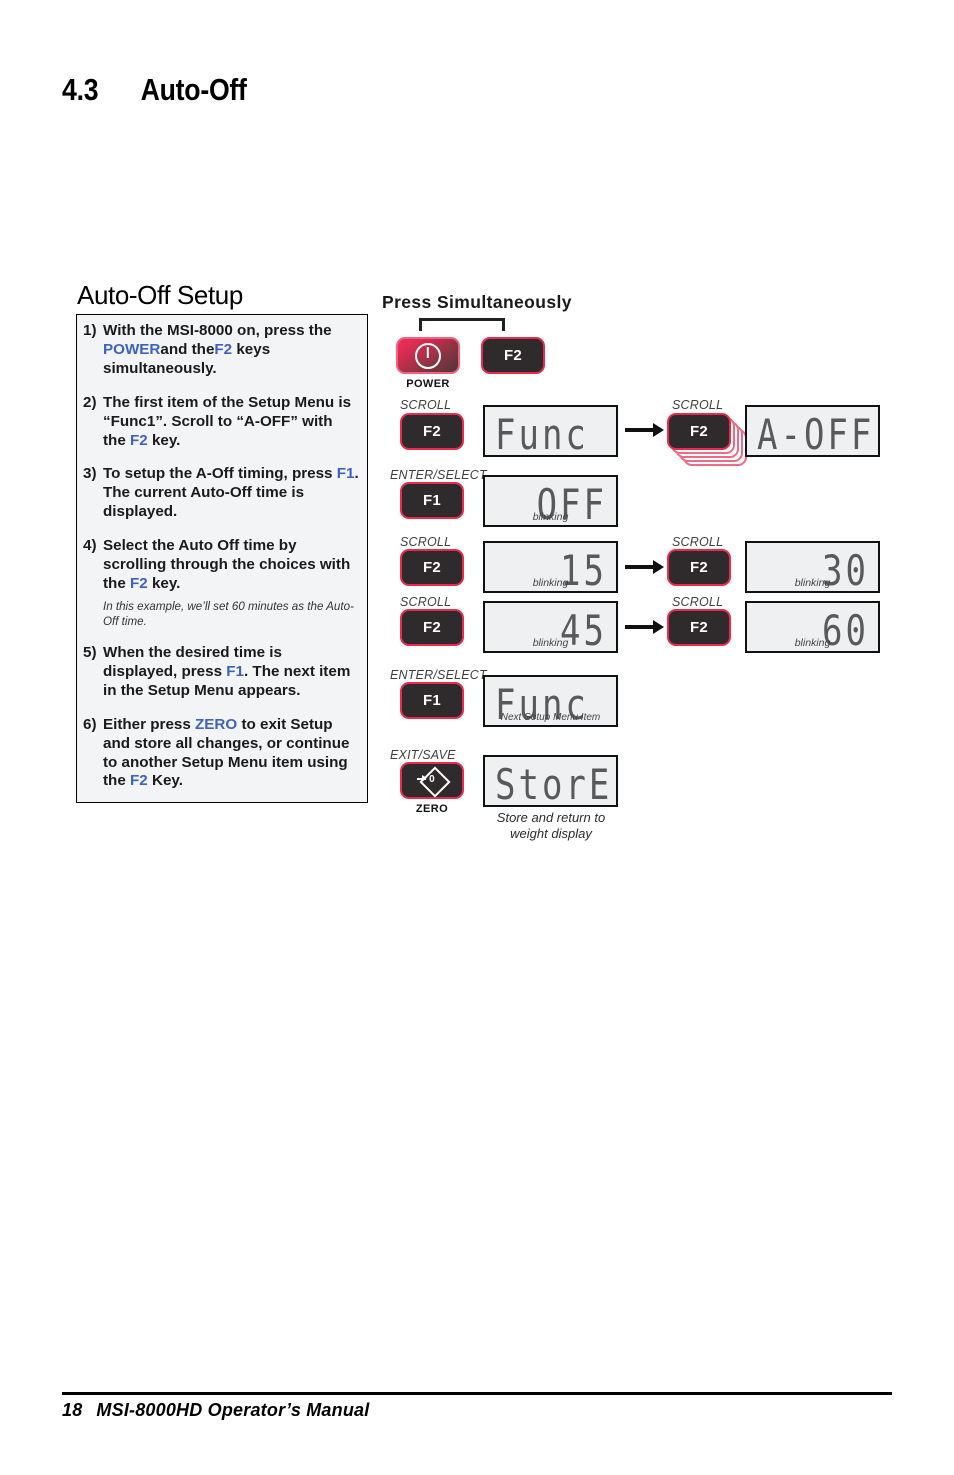 The height and width of the screenshot is (1475, 954). I want to click on row-3-display-sub: blinking, so click(550, 583).